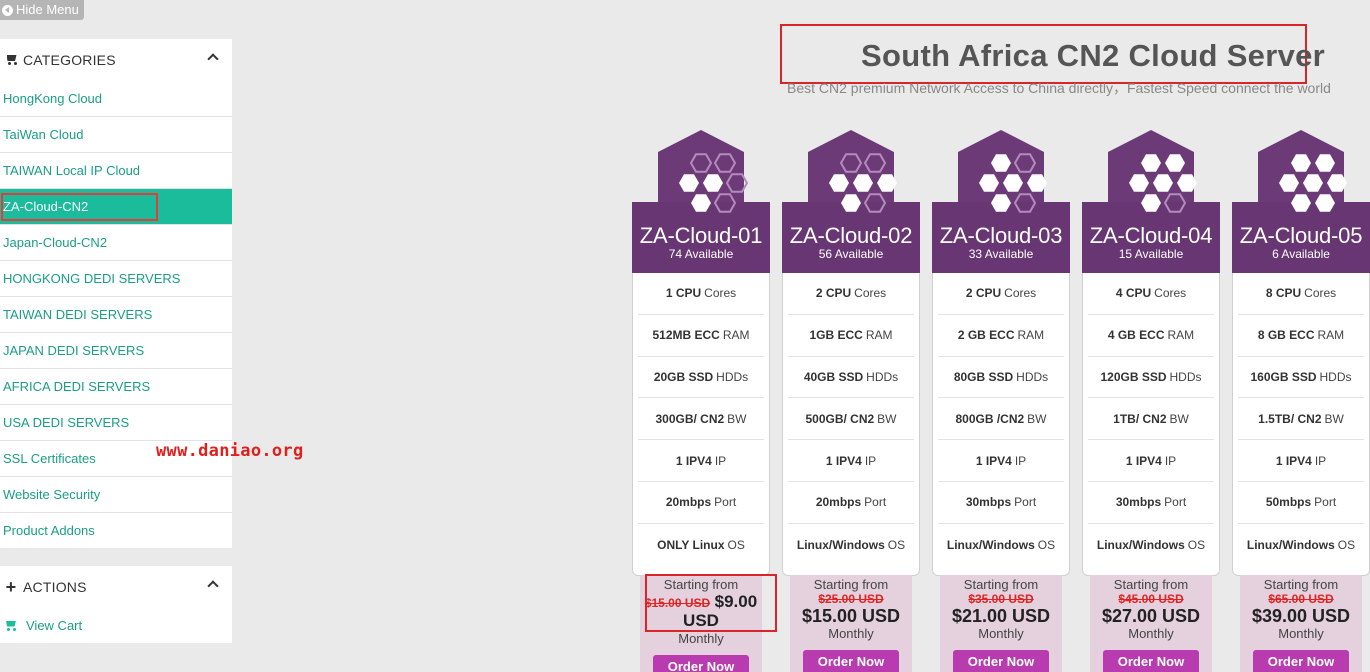  I want to click on feature-value: Linux/Windows, so click(1140, 544).